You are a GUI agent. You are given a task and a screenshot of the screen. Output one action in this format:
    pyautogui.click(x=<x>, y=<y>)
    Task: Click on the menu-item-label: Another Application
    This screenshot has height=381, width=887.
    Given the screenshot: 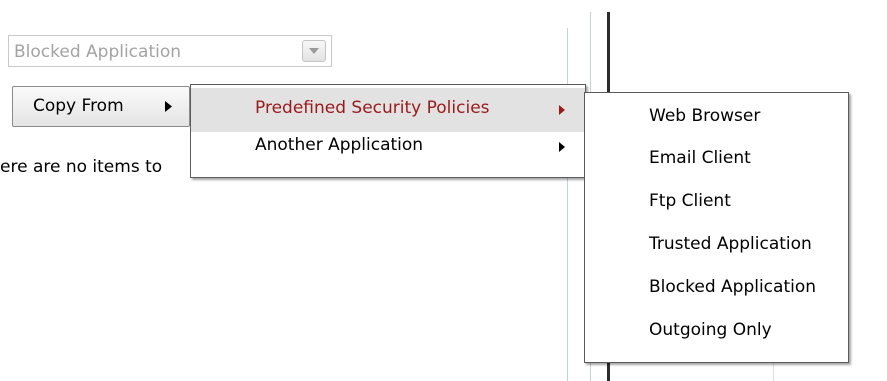 What is the action you would take?
    pyautogui.click(x=339, y=145)
    